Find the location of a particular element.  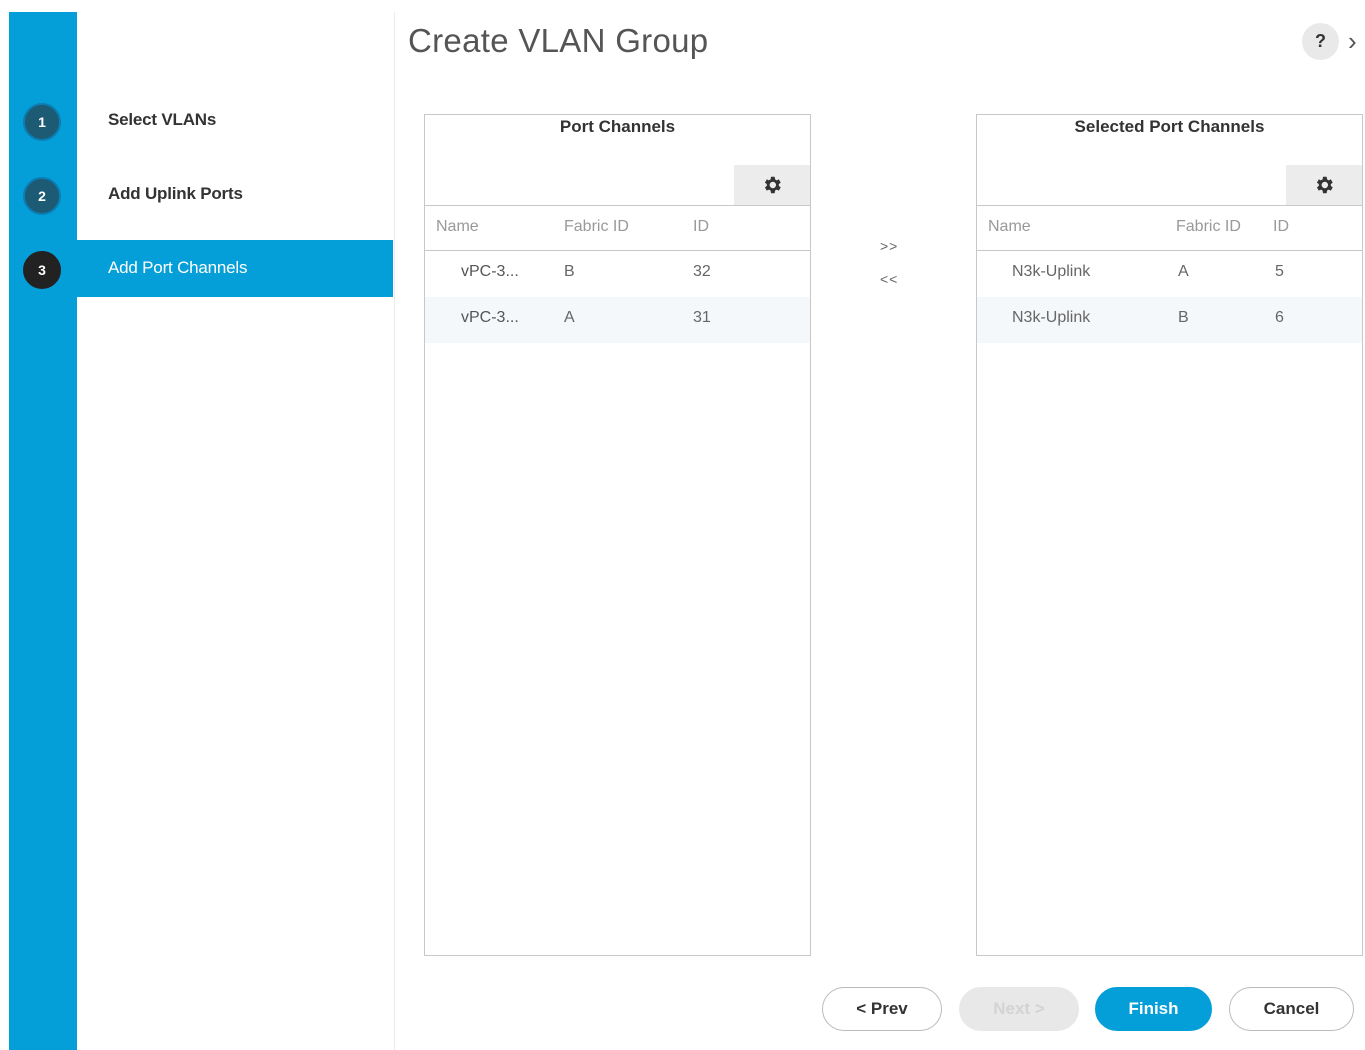

remove-selected-button: << is located at coordinates (889, 279).